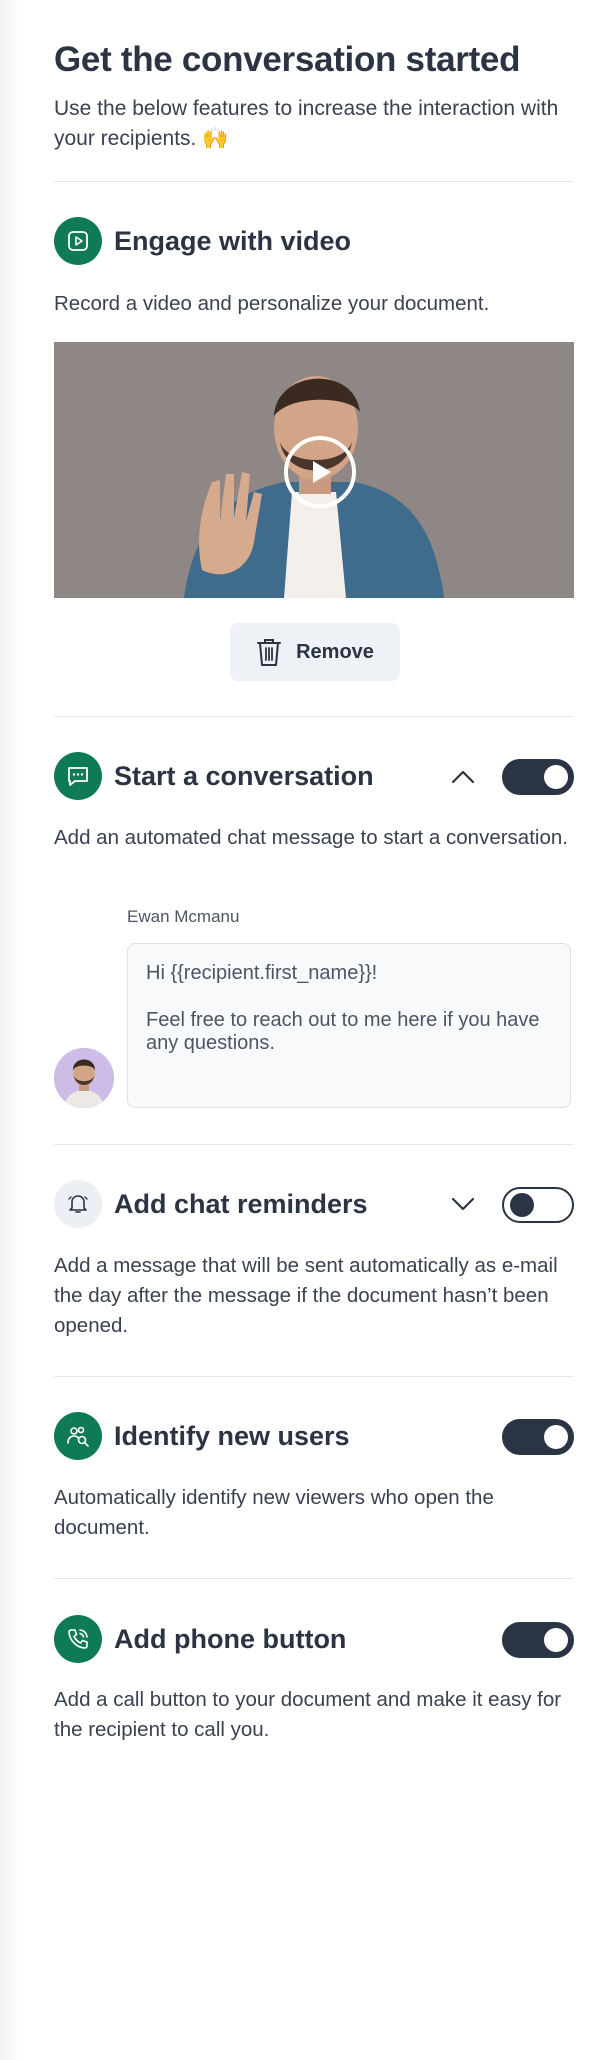 The width and height of the screenshot is (610, 2060). I want to click on video-section-header: Engage with video, so click(314, 241).